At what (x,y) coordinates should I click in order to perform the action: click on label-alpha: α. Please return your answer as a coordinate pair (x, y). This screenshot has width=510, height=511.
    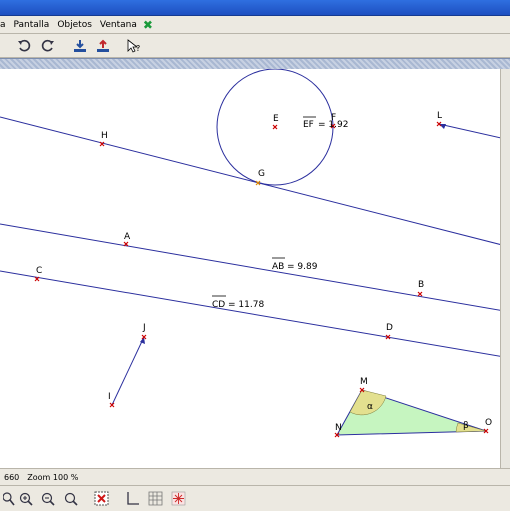
    Looking at the image, I should click on (370, 407).